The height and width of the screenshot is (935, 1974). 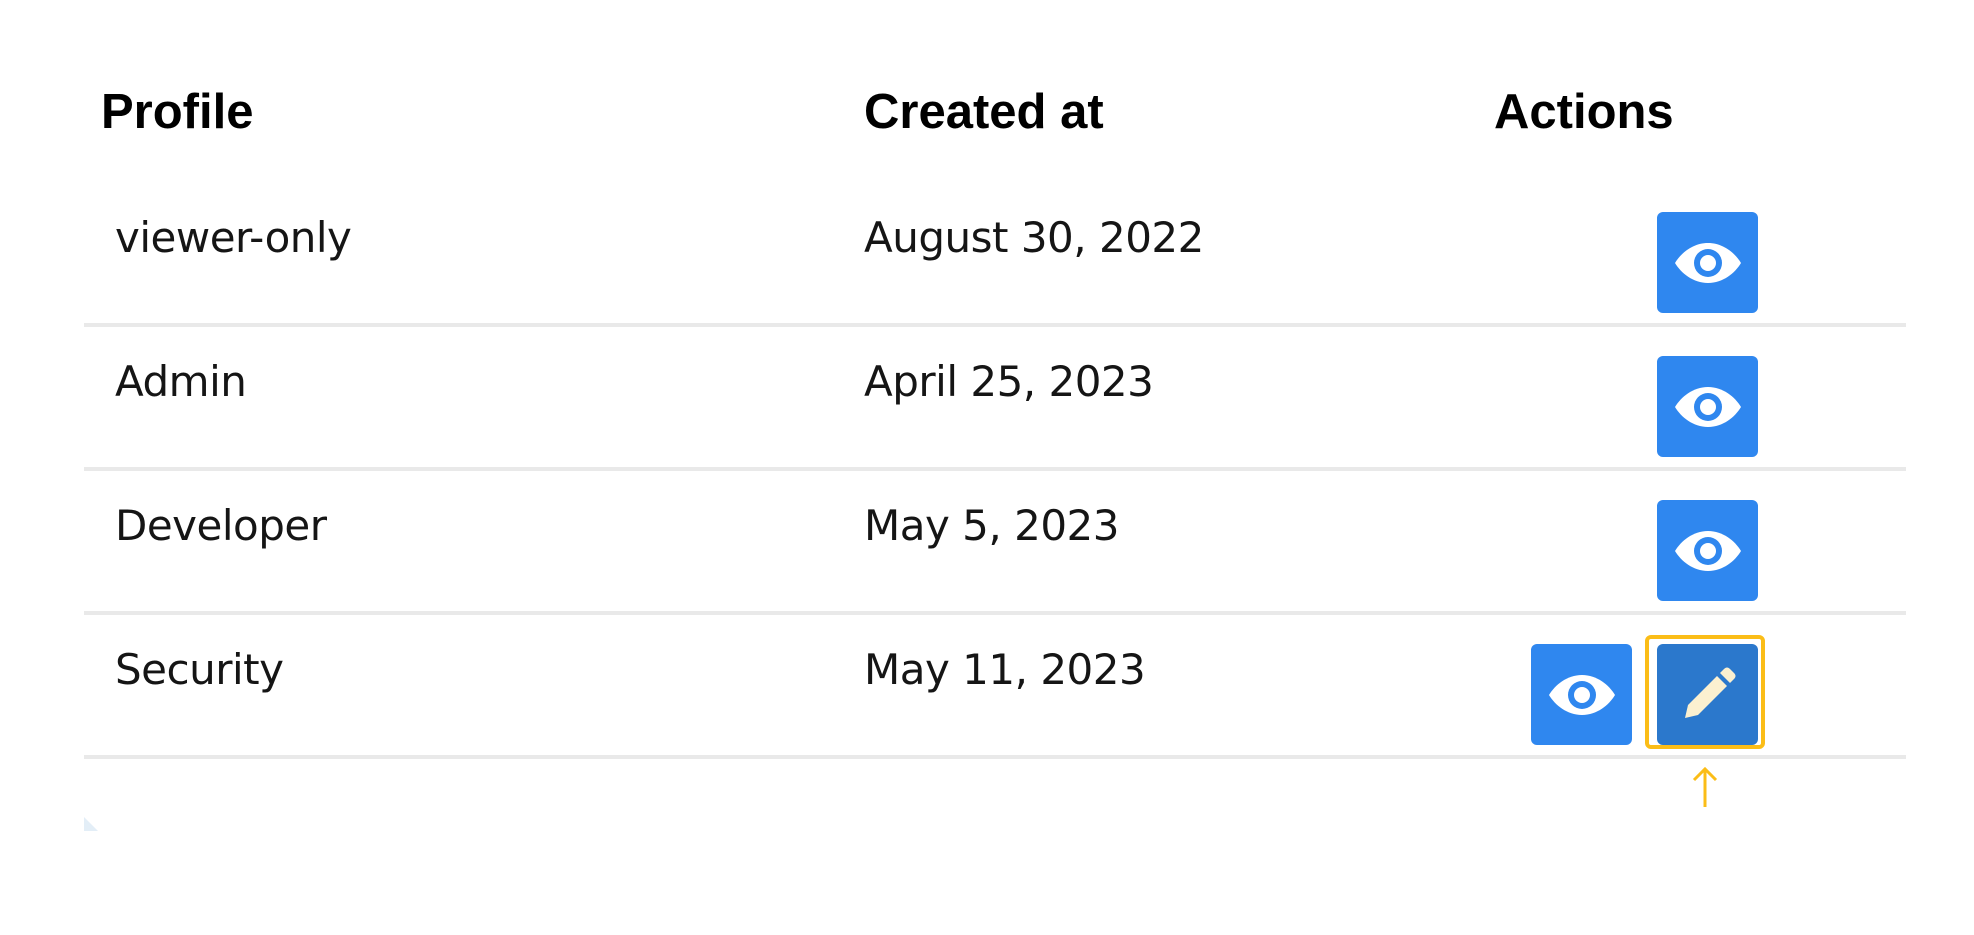 I want to click on column-header-actions: Actions, so click(x=1584, y=112).